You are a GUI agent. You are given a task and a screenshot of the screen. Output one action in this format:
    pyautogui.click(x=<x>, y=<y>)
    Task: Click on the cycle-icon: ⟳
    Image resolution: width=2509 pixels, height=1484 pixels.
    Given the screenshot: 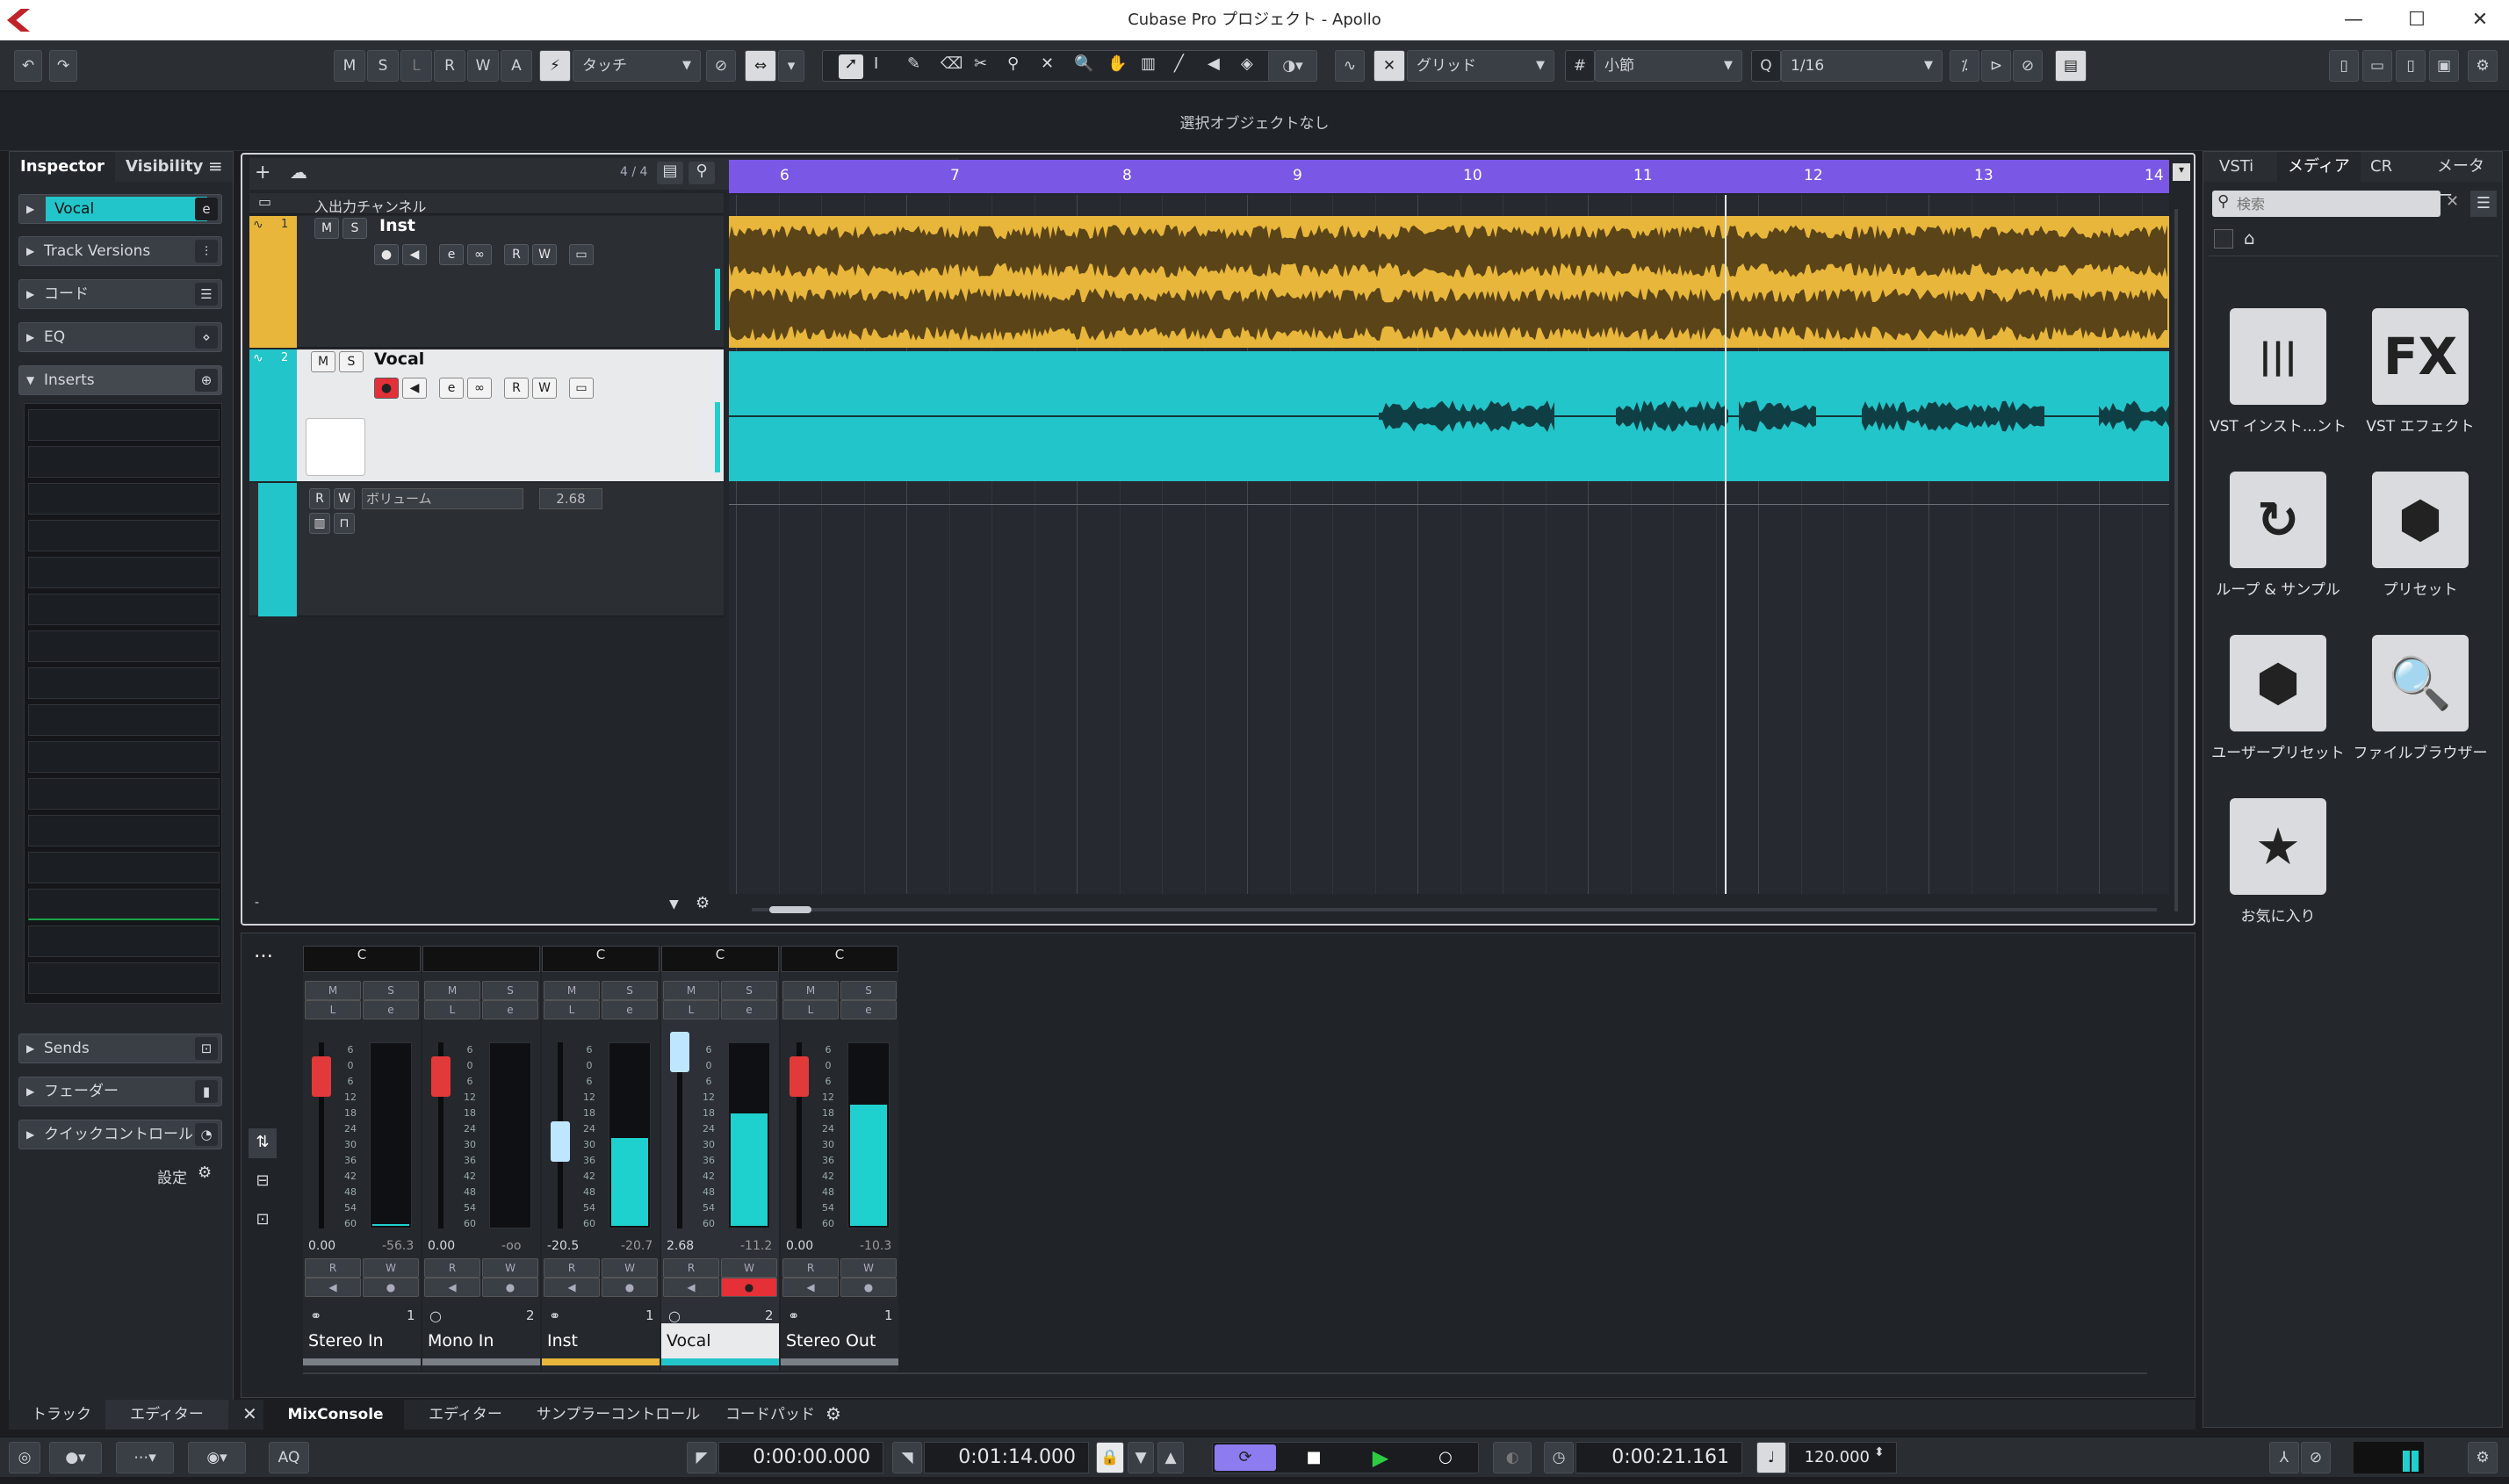 What is the action you would take?
    pyautogui.click(x=1245, y=1457)
    